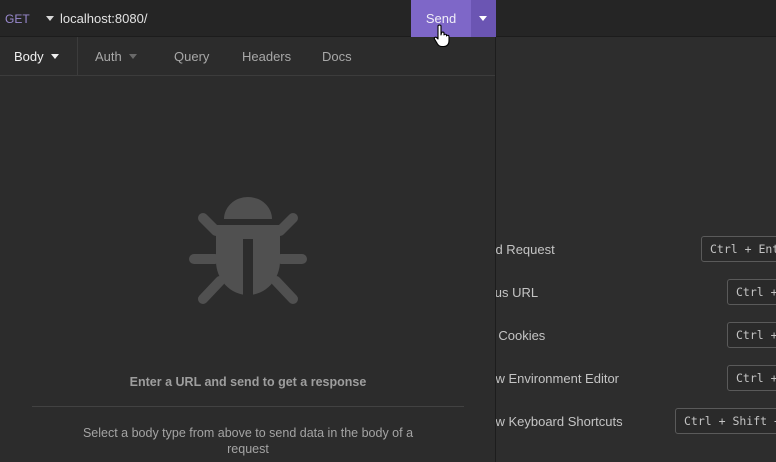 This screenshot has height=462, width=776. I want to click on shortcut-keys: Ctrl + Shift +, so click(725, 421).